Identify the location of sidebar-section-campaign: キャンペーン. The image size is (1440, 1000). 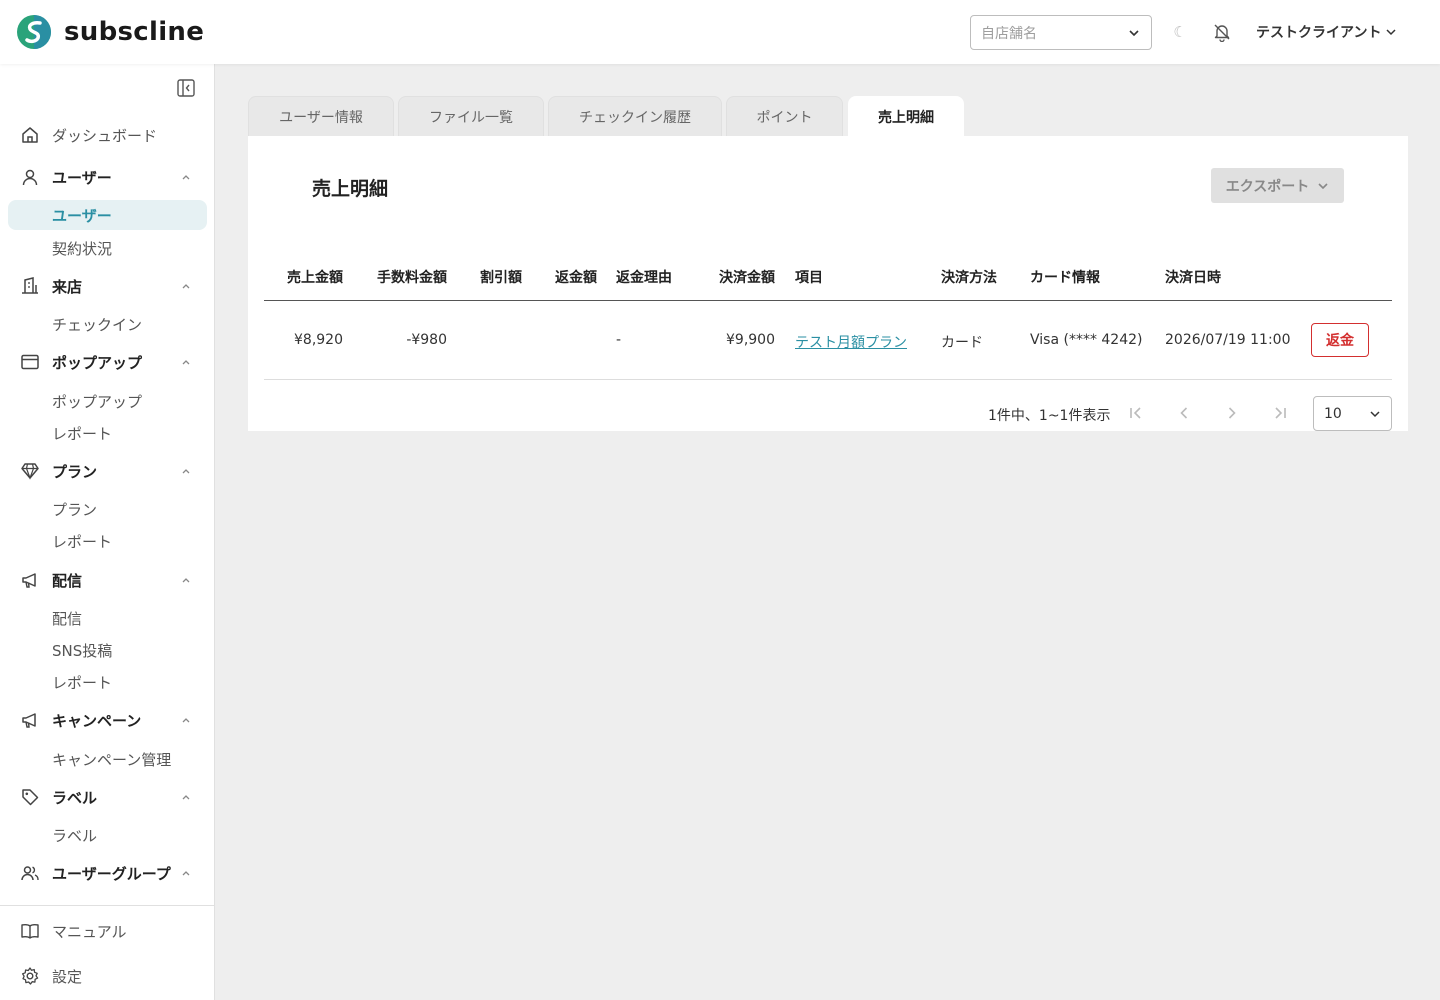
(107, 720).